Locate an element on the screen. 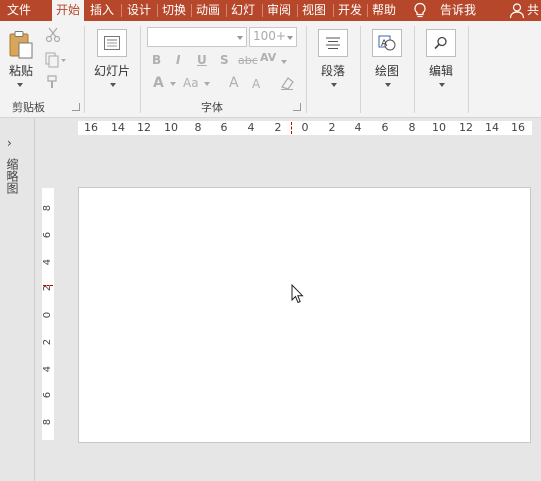 The image size is (541, 481). user-icon is located at coordinates (517, 10).